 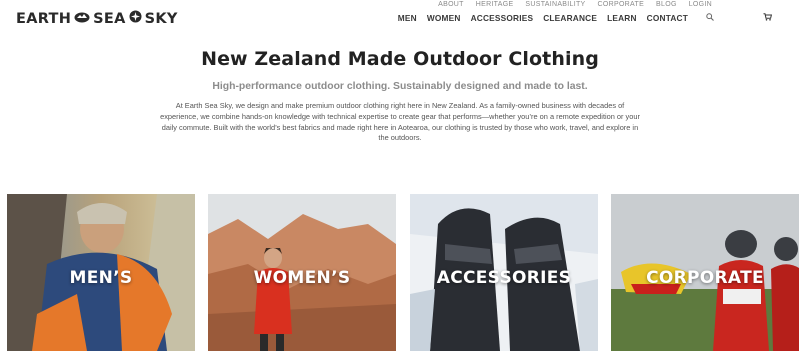 What do you see at coordinates (504, 278) in the screenshot?
I see `category-label-accessories: ACCESSORIES` at bounding box center [504, 278].